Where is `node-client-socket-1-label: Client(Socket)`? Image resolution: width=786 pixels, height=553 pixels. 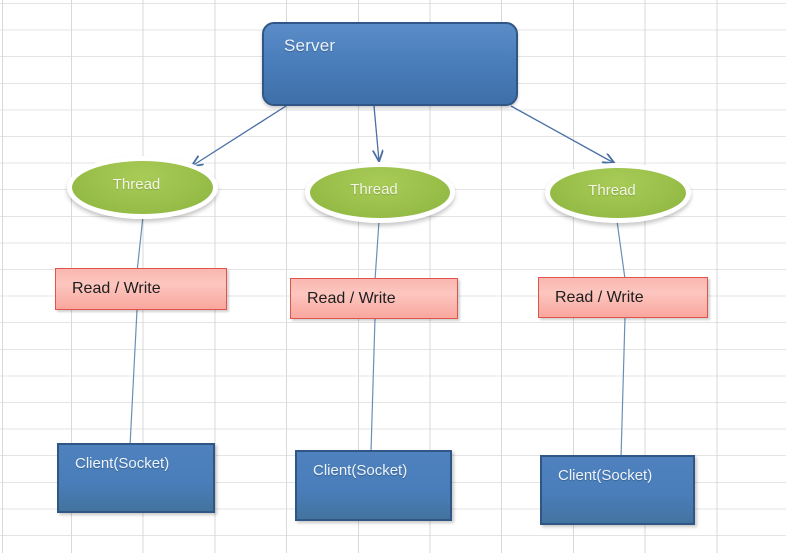
node-client-socket-1-label: Client(Socket) is located at coordinates (122, 463).